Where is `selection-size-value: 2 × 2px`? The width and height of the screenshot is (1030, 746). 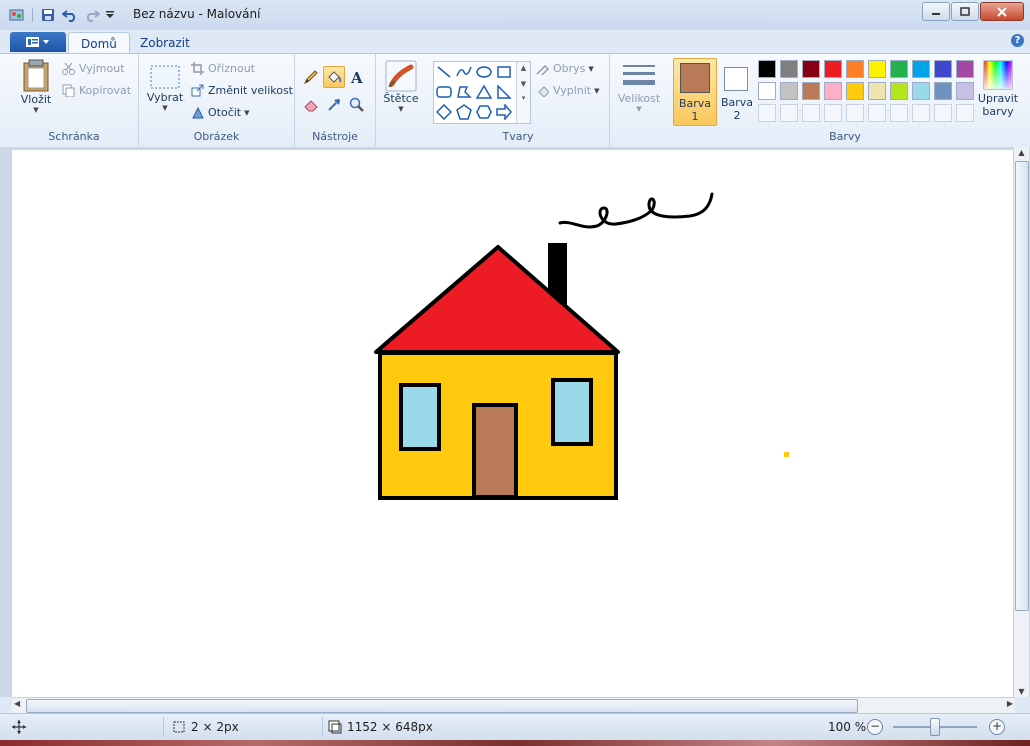 selection-size-value: 2 × 2px is located at coordinates (215, 727).